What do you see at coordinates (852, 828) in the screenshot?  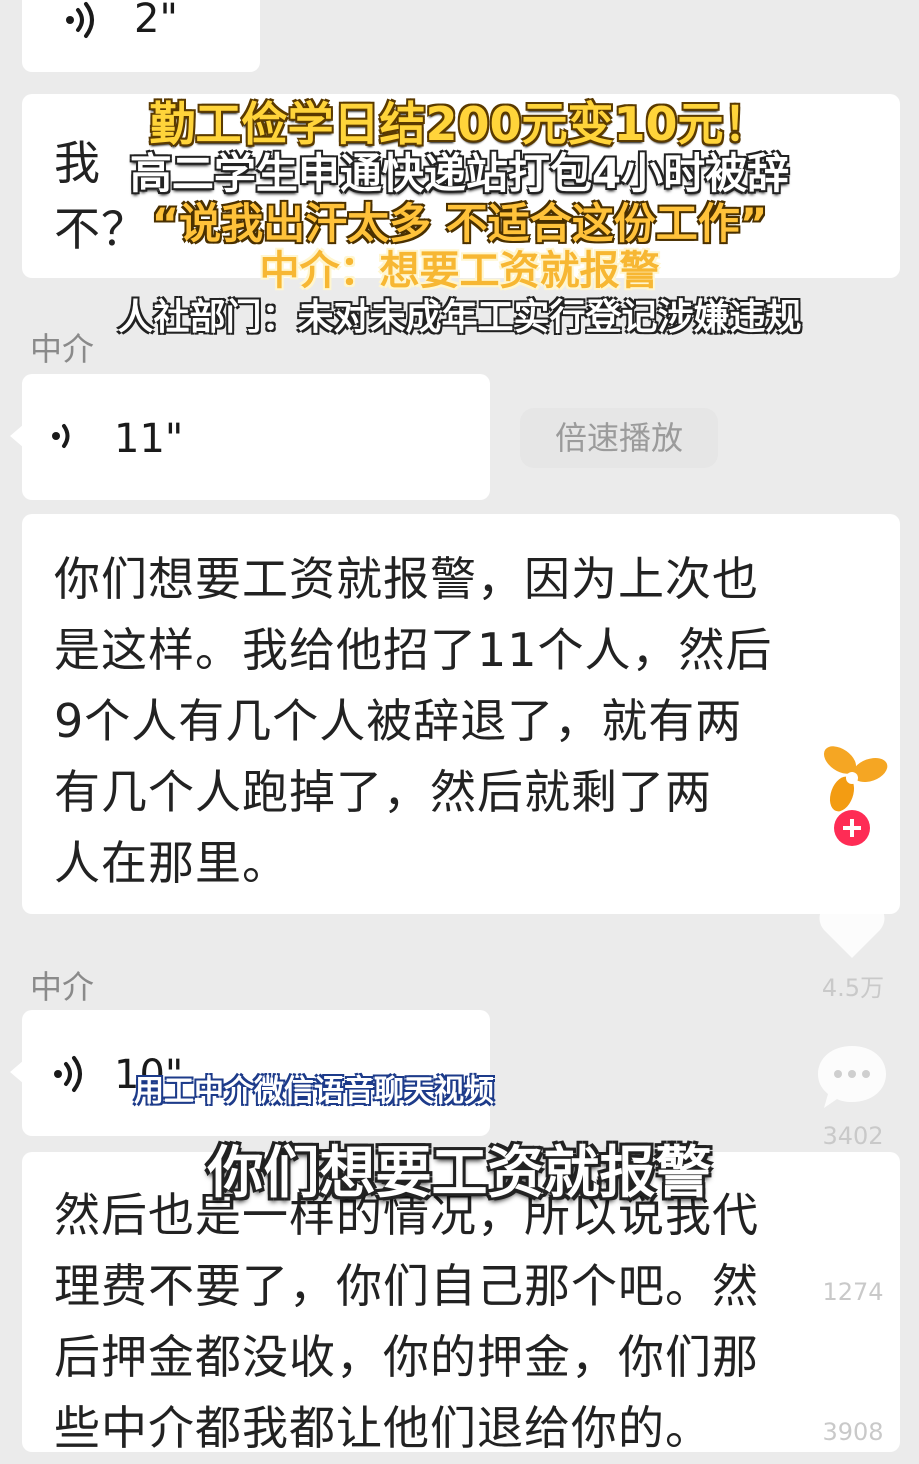 I see `follow-plus-icon` at bounding box center [852, 828].